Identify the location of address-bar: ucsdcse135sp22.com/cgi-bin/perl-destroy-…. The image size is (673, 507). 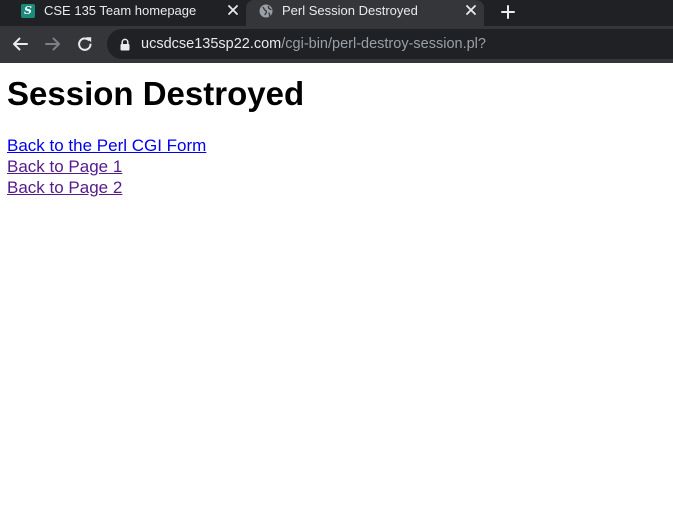
(390, 44).